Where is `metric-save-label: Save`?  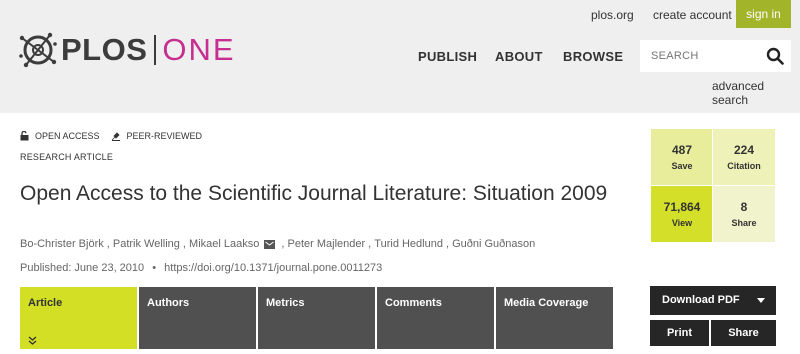 metric-save-label: Save is located at coordinates (682, 166).